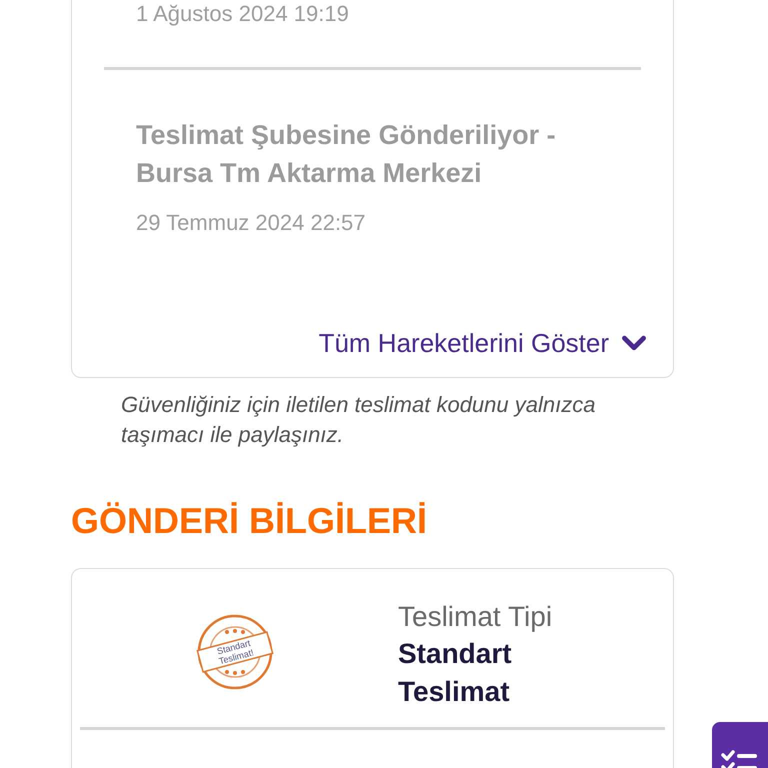  Describe the element at coordinates (455, 673) in the screenshot. I see `delivery-type-value: Standart Teslimat` at that location.